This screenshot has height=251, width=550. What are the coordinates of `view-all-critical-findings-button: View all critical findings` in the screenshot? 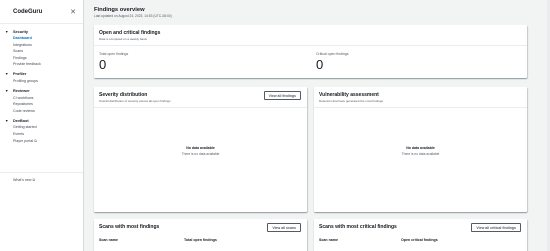 It's located at (496, 227).